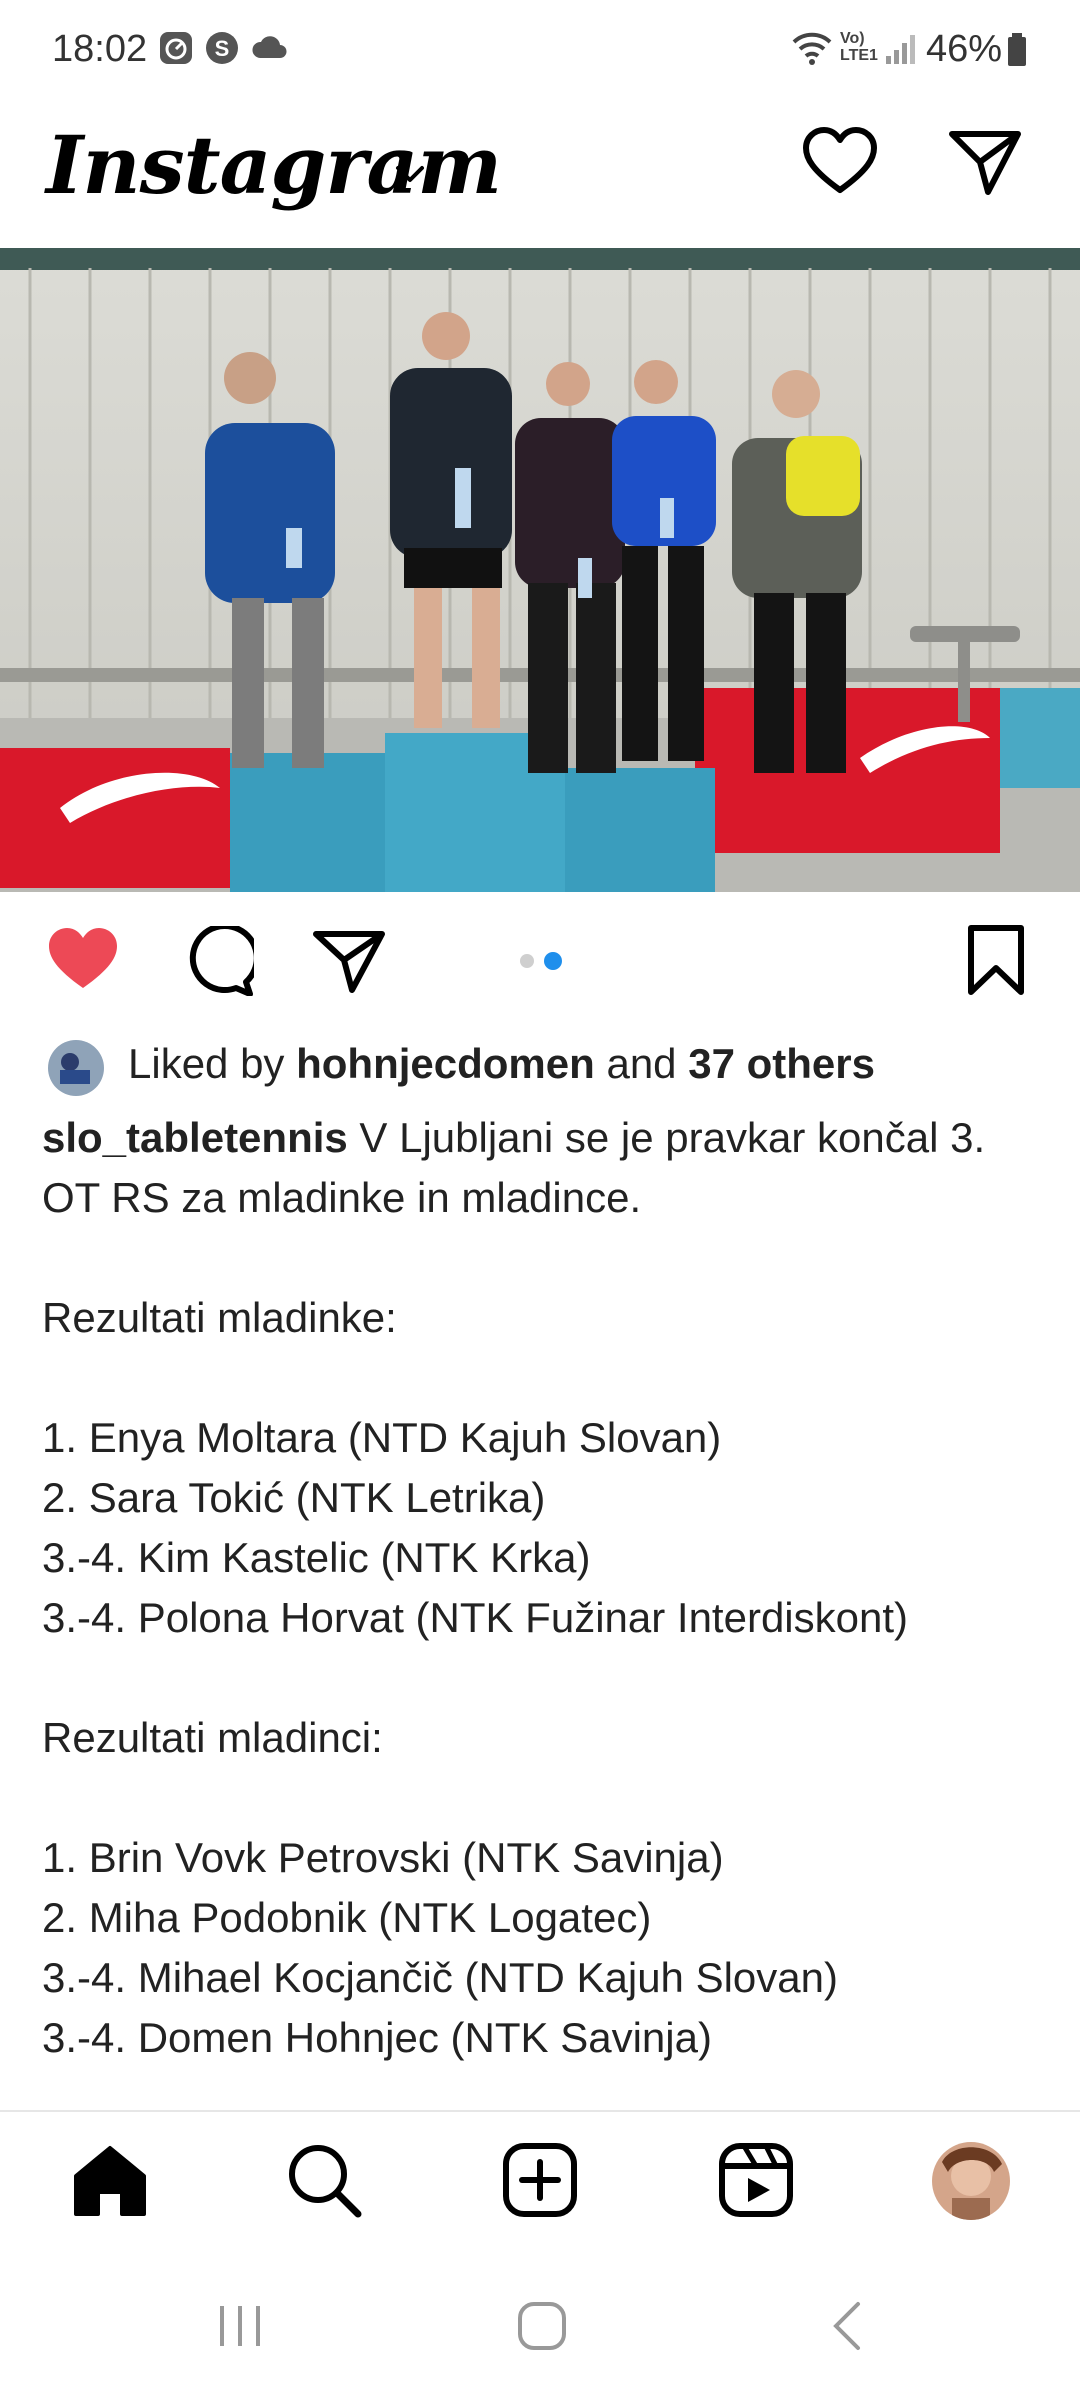 The image size is (1080, 2400). Describe the element at coordinates (756, 2180) in the screenshot. I see `reels-icon` at that location.